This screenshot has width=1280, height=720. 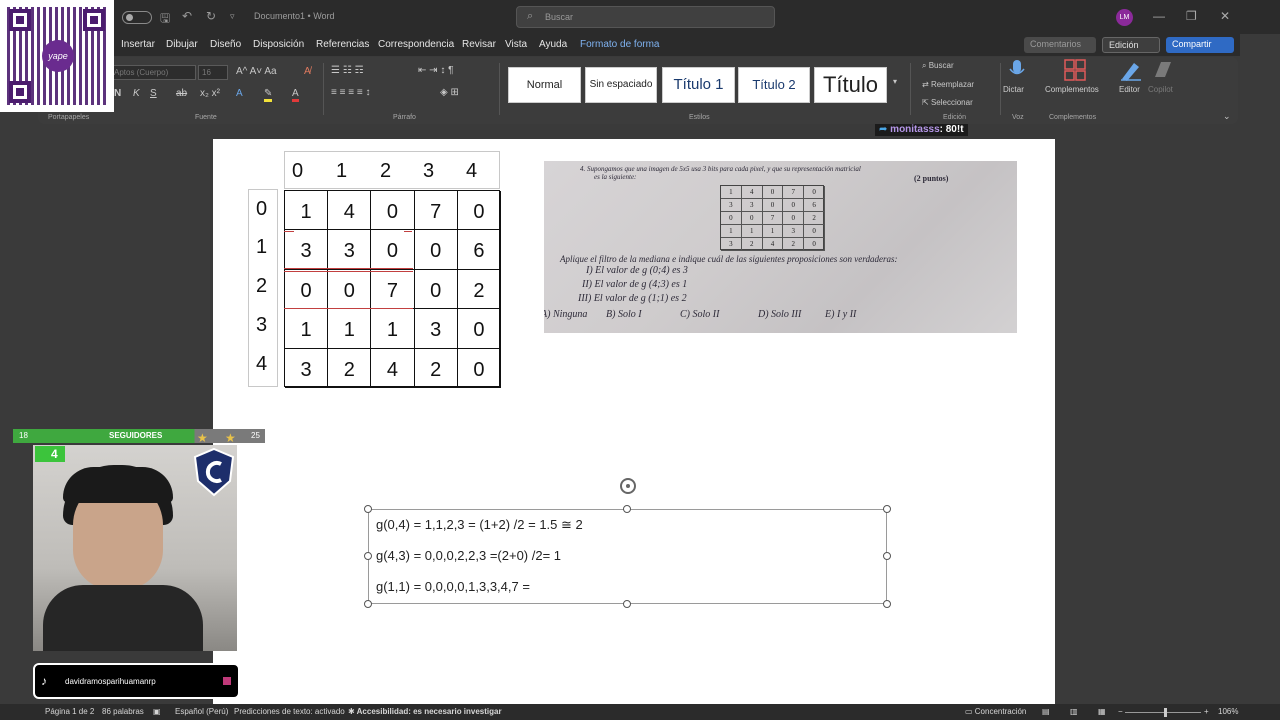 What do you see at coordinates (307, 71) in the screenshot?
I see `clear-format-icon: A̸` at bounding box center [307, 71].